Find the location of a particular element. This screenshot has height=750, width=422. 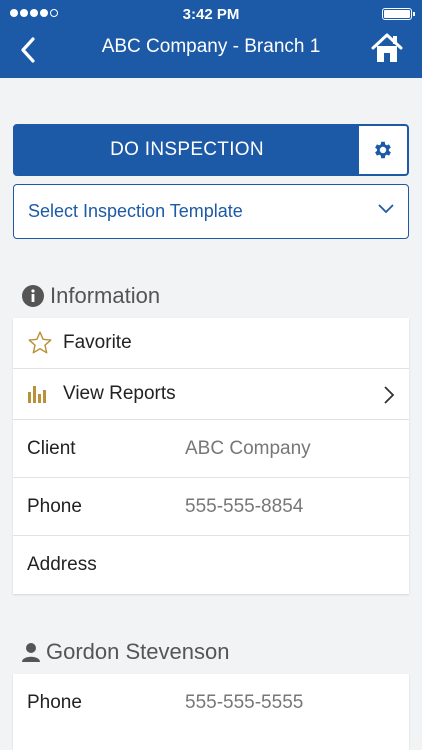

chevron-down-icon is located at coordinates (386, 209).